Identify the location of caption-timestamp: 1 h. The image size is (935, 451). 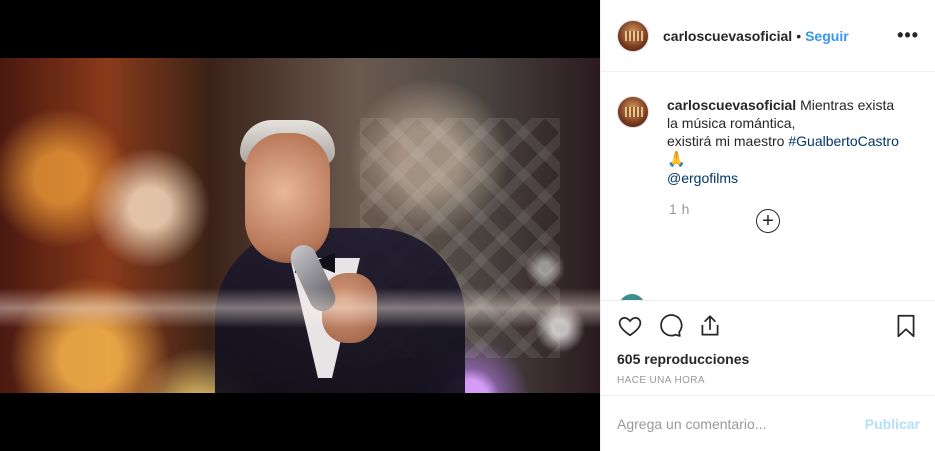
(794, 209).